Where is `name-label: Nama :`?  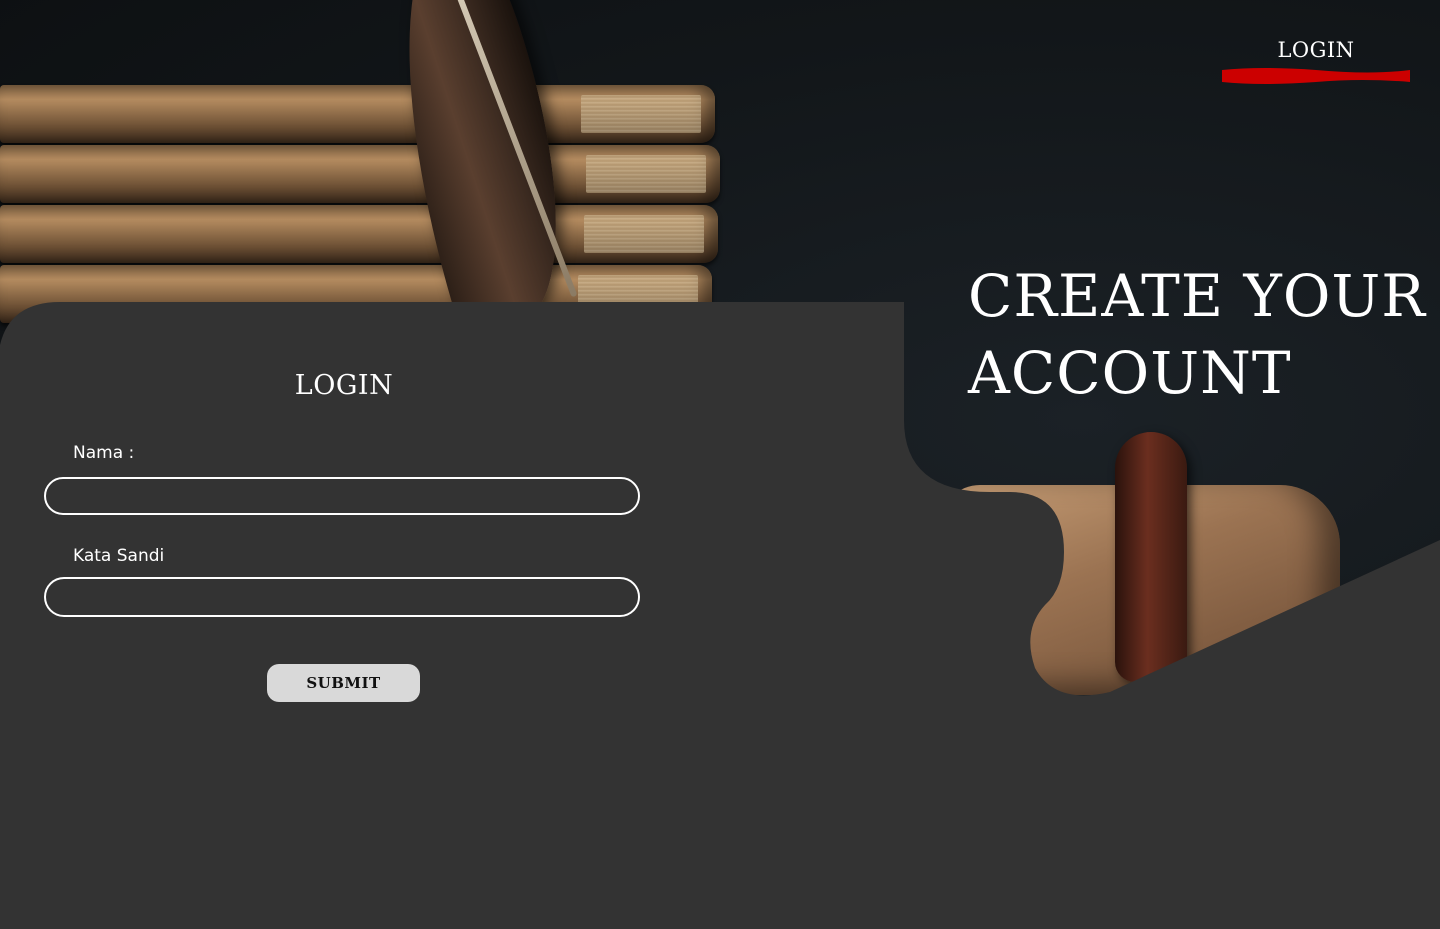 name-label: Nama : is located at coordinates (104, 453).